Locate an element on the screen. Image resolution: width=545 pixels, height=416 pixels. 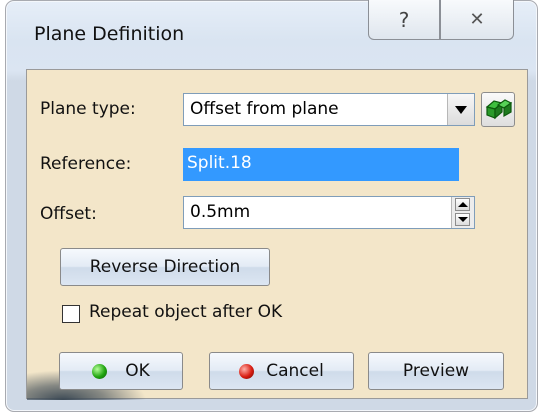
reverse-direction-button: Reverse Direction is located at coordinates (165, 267).